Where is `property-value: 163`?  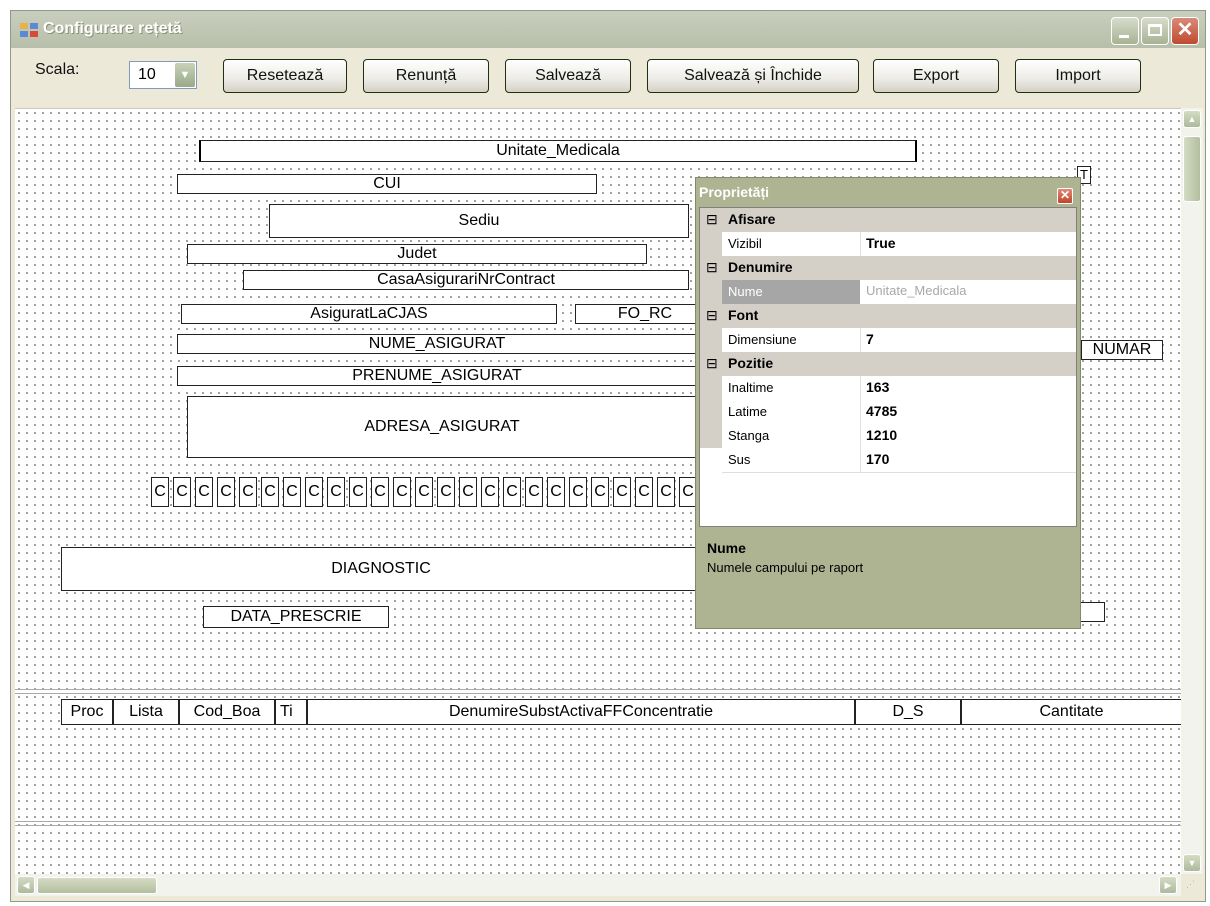
property-value: 163 is located at coordinates (877, 387).